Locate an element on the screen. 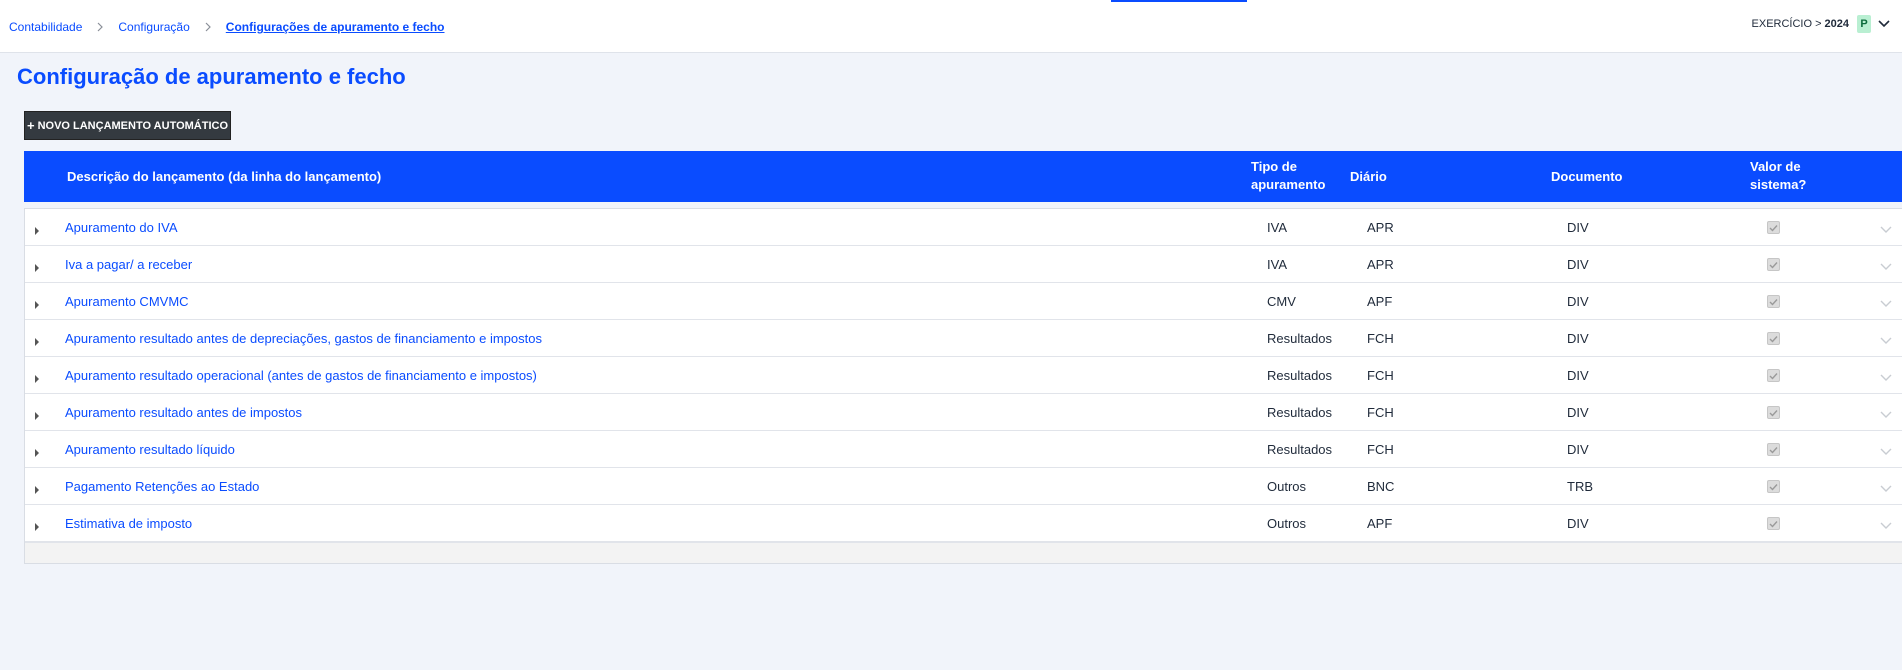 The height and width of the screenshot is (670, 1902). table-row: Estimativa de imposto Outros APF DIV is located at coordinates (963, 523).